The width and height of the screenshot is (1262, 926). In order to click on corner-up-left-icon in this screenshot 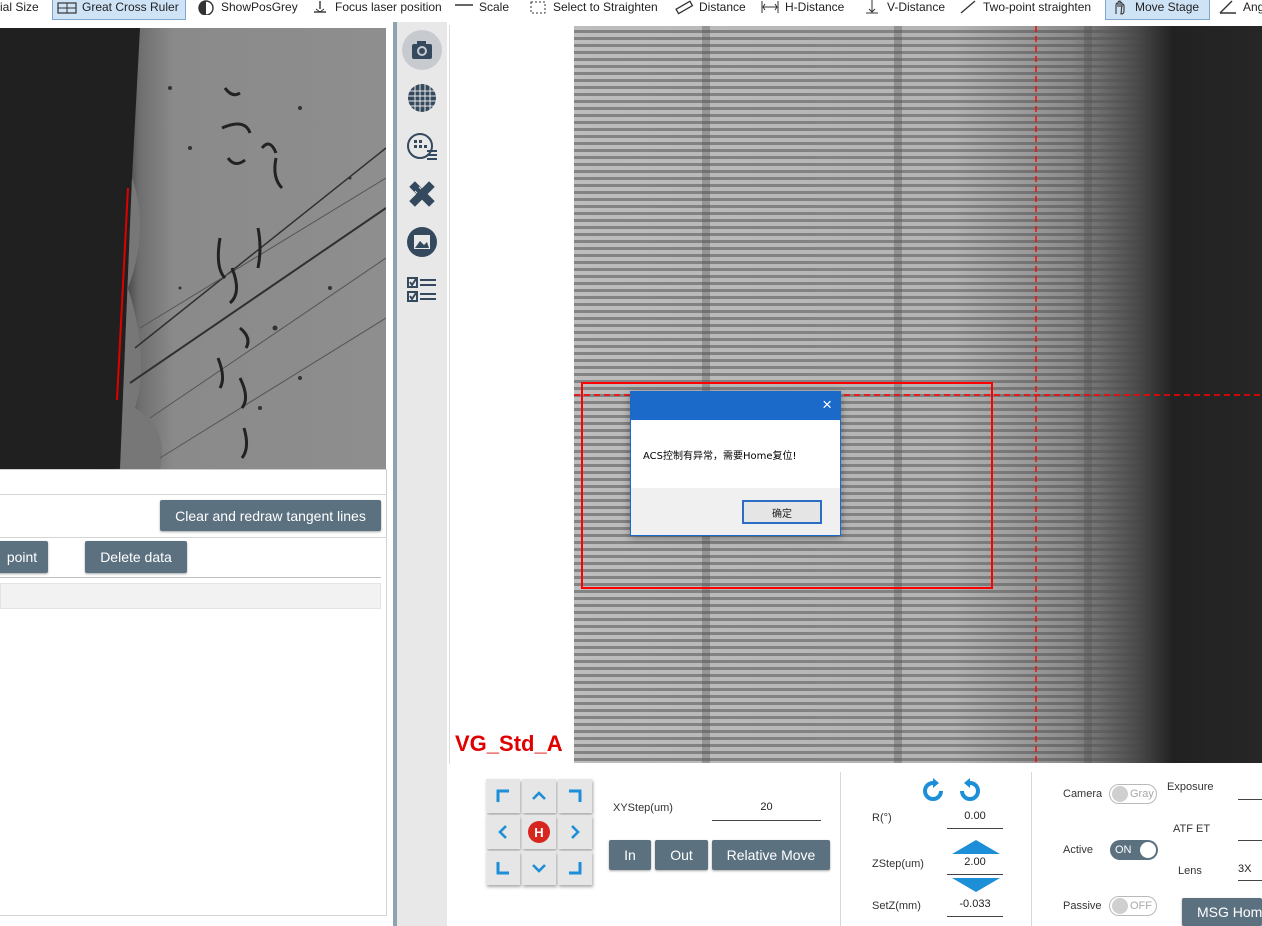, I will do `click(502, 795)`.